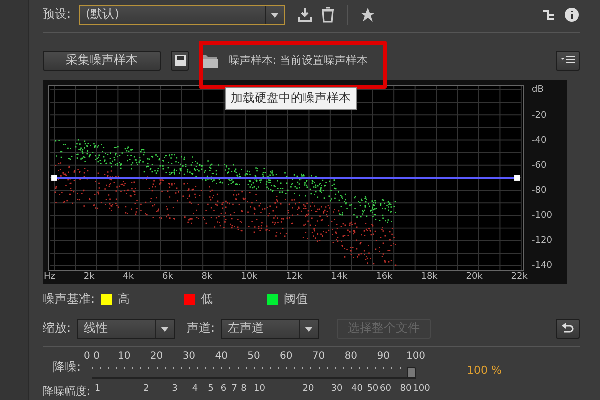 This screenshot has height=400, width=600. What do you see at coordinates (102, 60) in the screenshot?
I see `capture-noise-sample-button: 采集噪声样本` at bounding box center [102, 60].